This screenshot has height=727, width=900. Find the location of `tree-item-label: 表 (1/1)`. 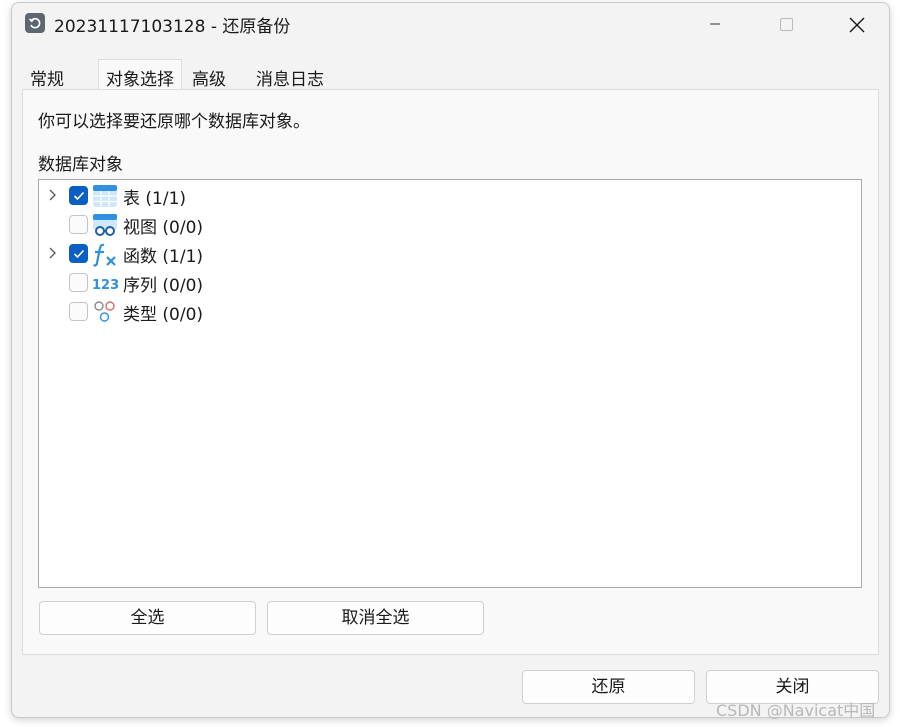

tree-item-label: 表 (1/1) is located at coordinates (155, 199).